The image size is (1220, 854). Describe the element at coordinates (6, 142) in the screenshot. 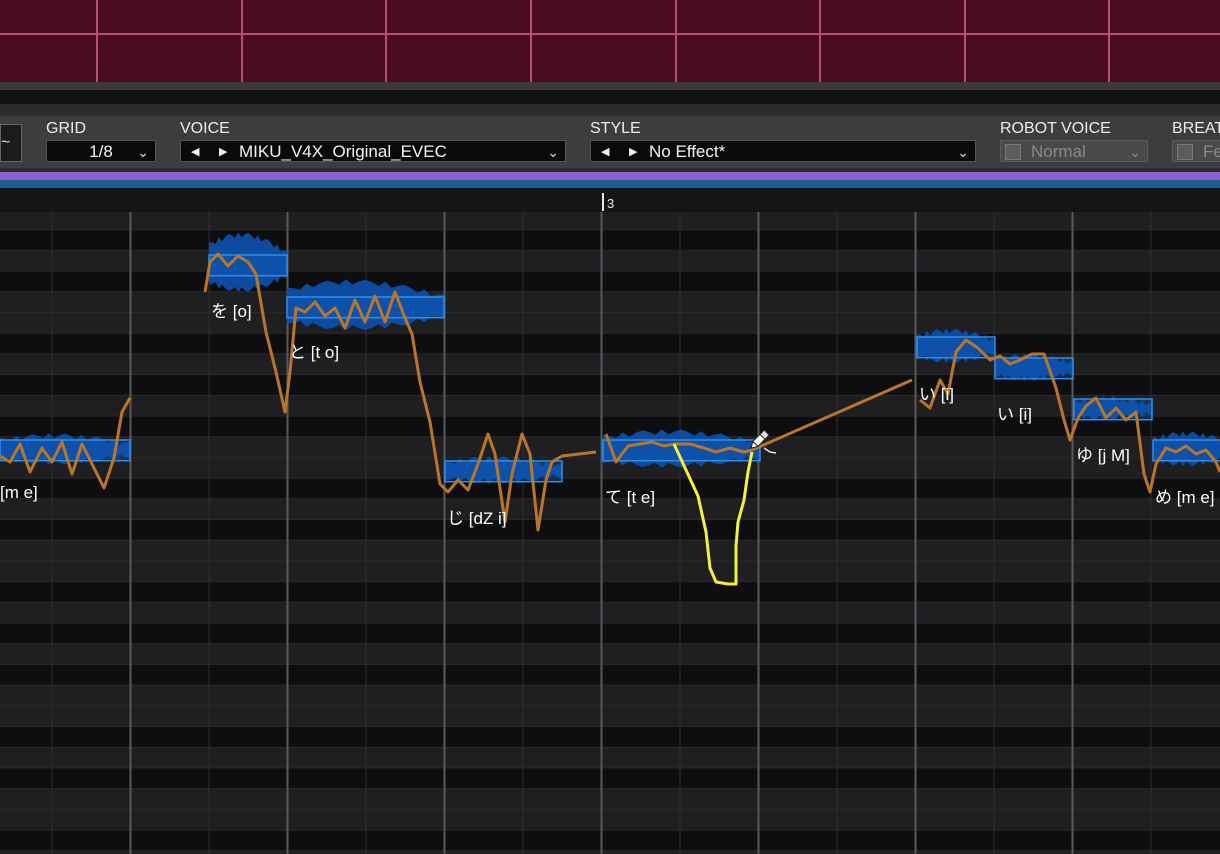

I see `curve-tool-icon: ~` at that location.